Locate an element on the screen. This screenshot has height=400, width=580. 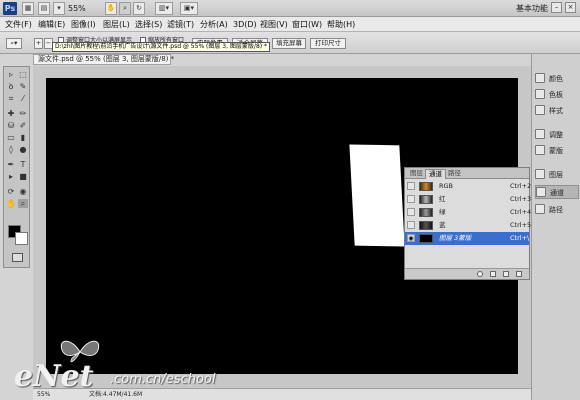
adjustments-icon is located at coordinates (540, 134).